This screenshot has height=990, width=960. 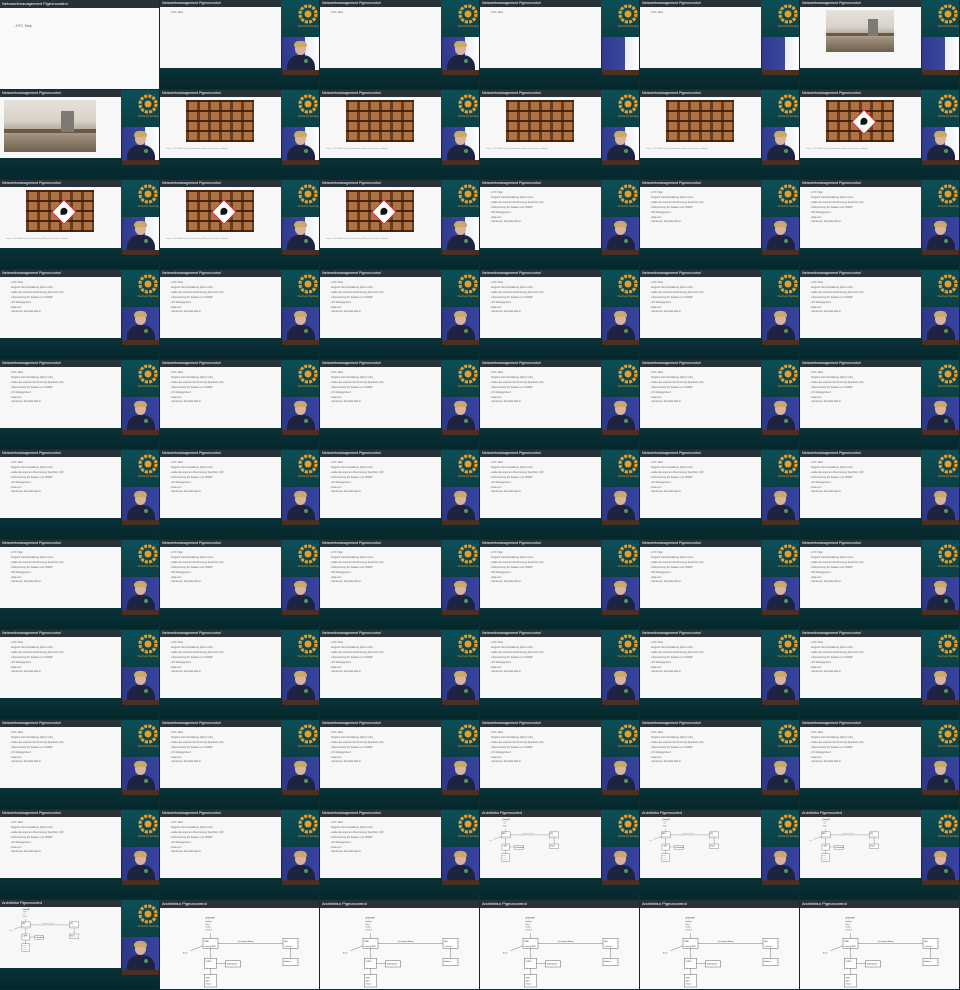 What do you see at coordinates (80, 45) in the screenshot?
I see `video-thumbnail: Netzwerkmanagement Pigeoncontrol HTC Task` at bounding box center [80, 45].